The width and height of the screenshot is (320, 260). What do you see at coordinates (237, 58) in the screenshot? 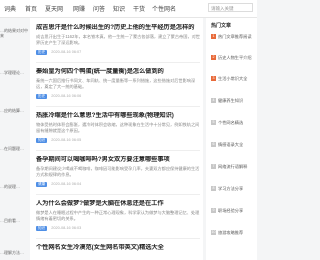
I see `sidebar-item-label: 历史人物生平介绍` at bounding box center [237, 58].